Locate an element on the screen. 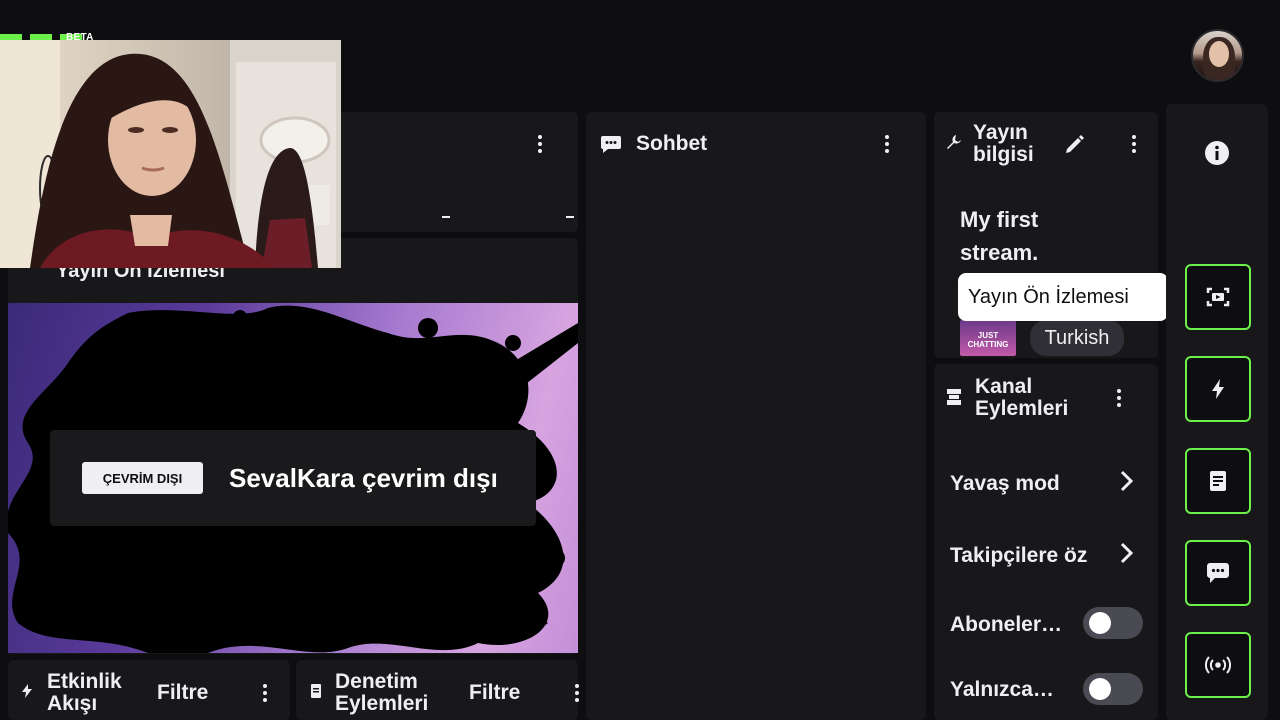  stream-info-title-line2: bilgisi is located at coordinates (1003, 154).